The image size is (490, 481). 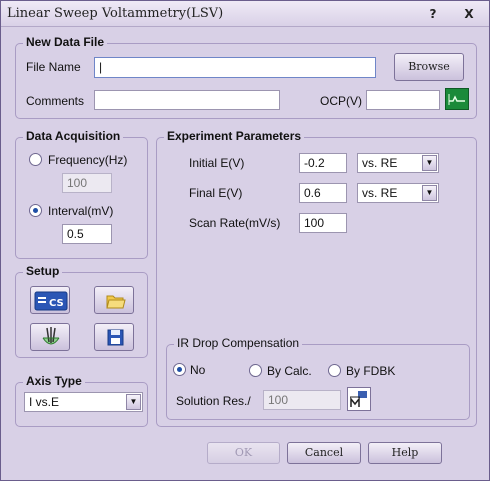 I want to click on new-data-file-legend: New Data File, so click(x=65, y=42).